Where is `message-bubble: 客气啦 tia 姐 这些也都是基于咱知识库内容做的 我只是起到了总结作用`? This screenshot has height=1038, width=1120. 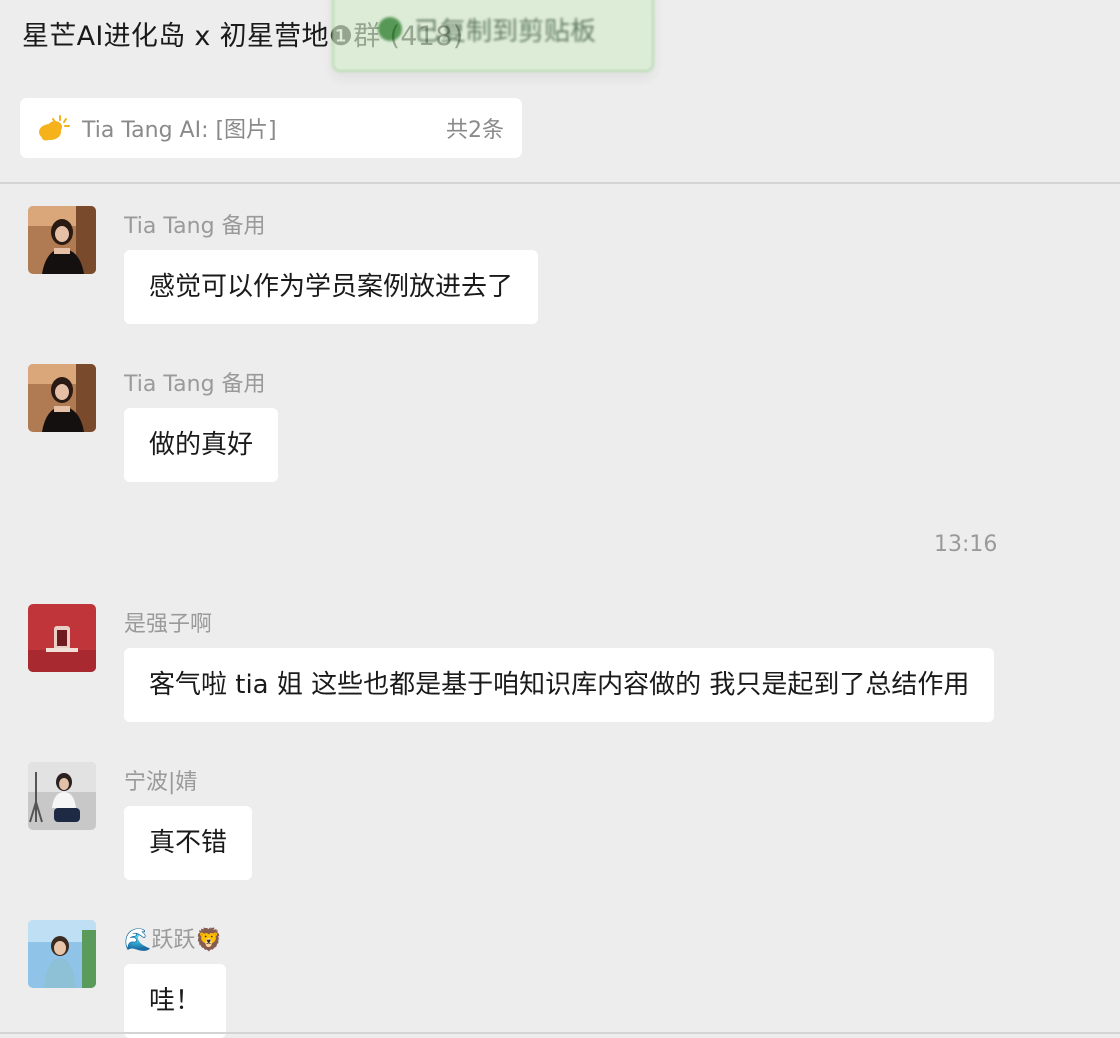 message-bubble: 客气啦 tia 姐 这些也都是基于咱知识库内容做的 我只是起到了总结作用 is located at coordinates (559, 685).